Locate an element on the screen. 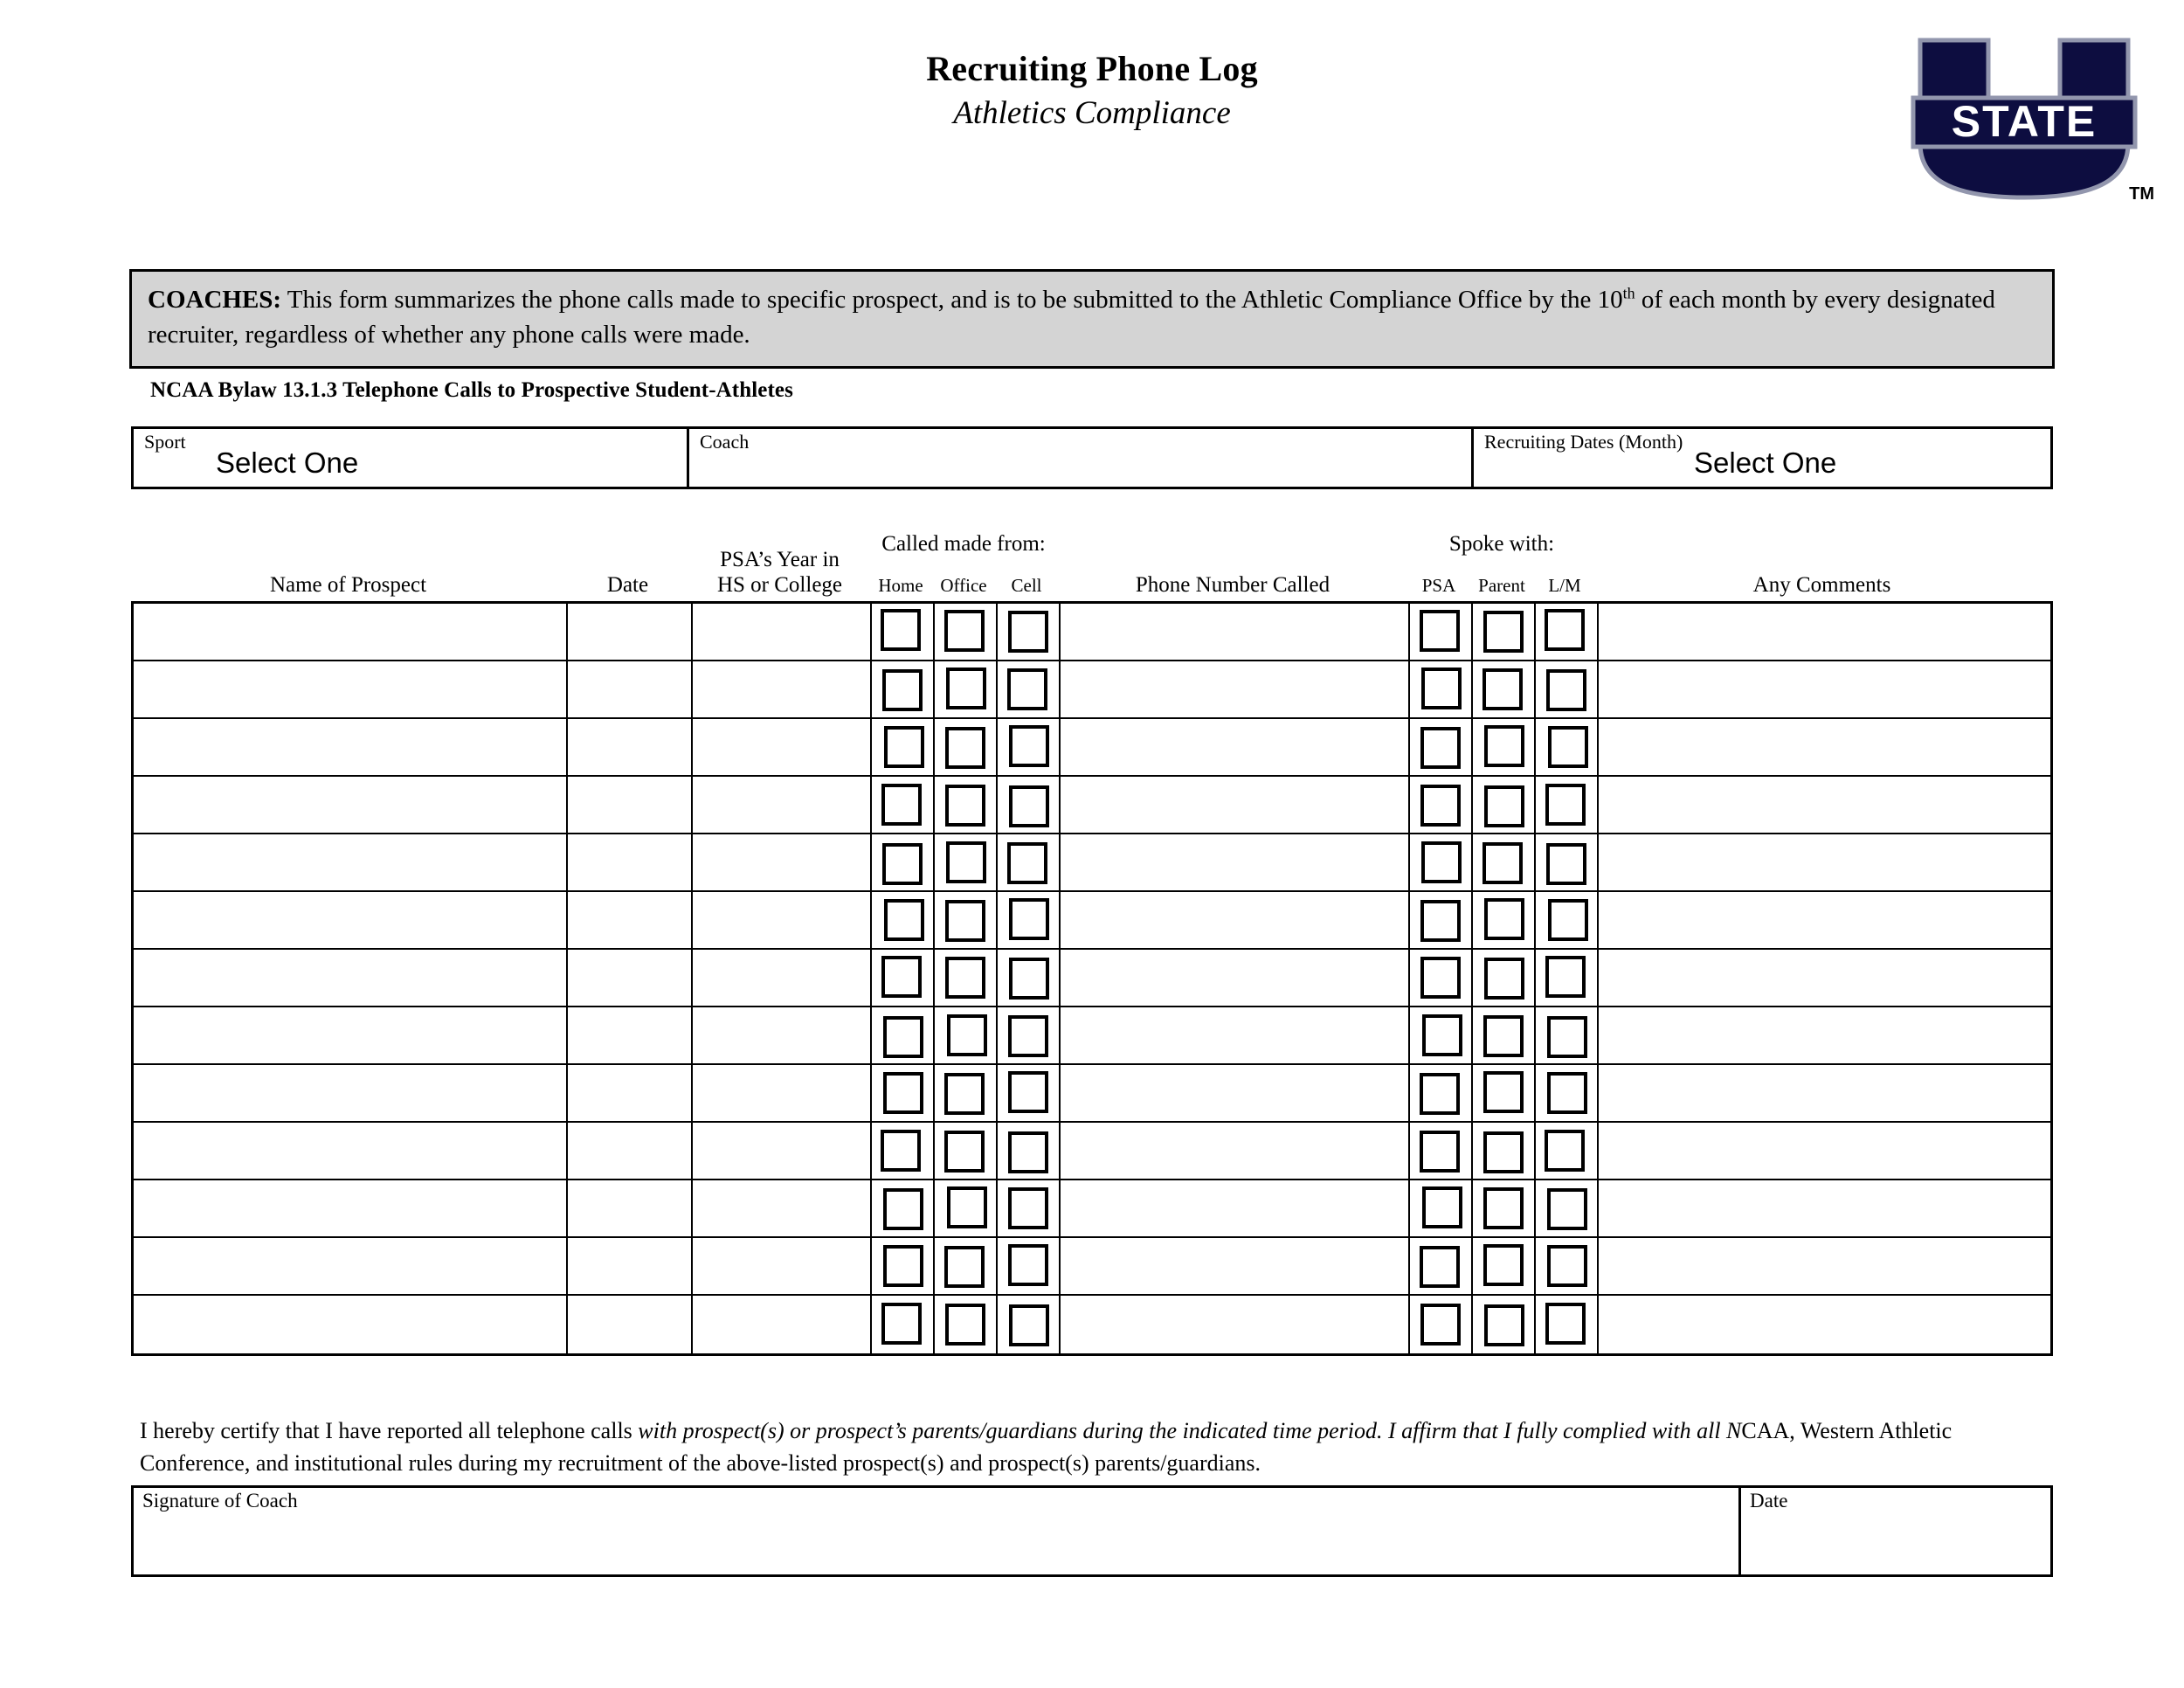 Image resolution: width=2184 pixels, height=1688 pixels. sport-select-value: Select One is located at coordinates (287, 462).